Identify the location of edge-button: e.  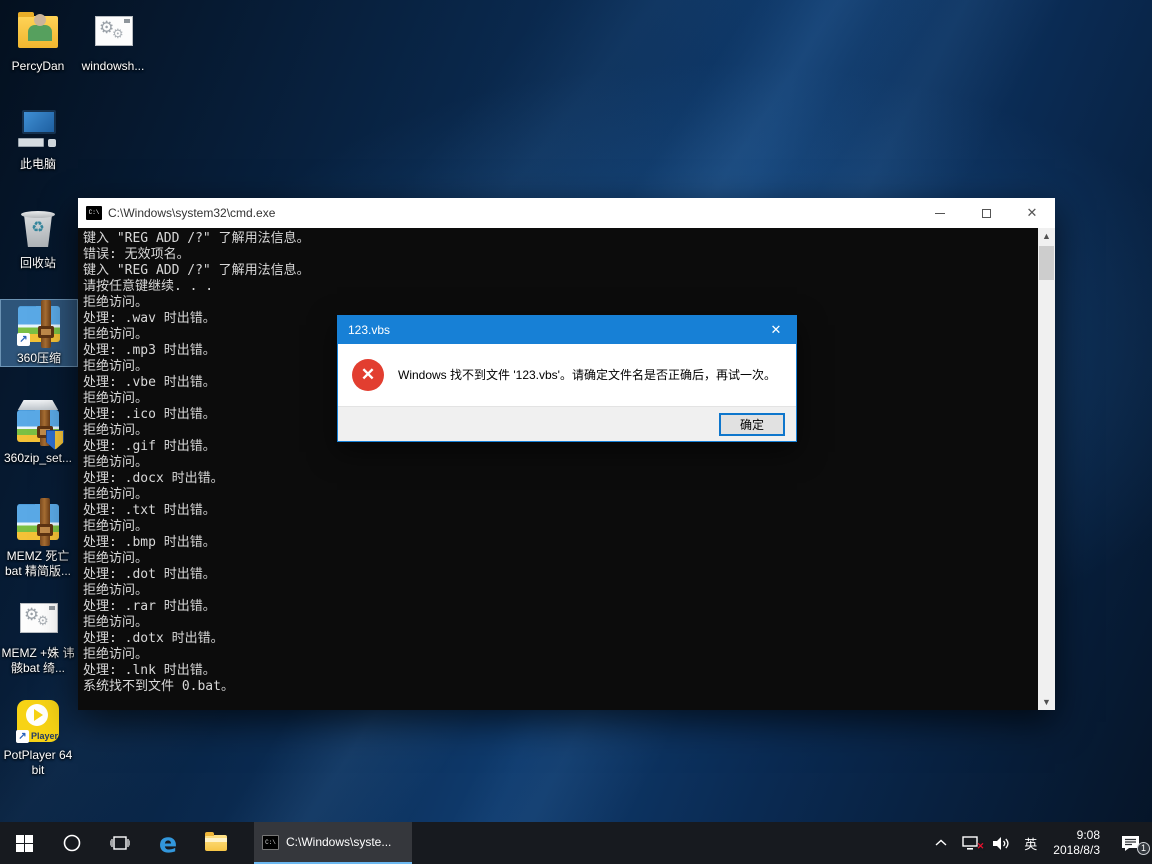
(168, 843).